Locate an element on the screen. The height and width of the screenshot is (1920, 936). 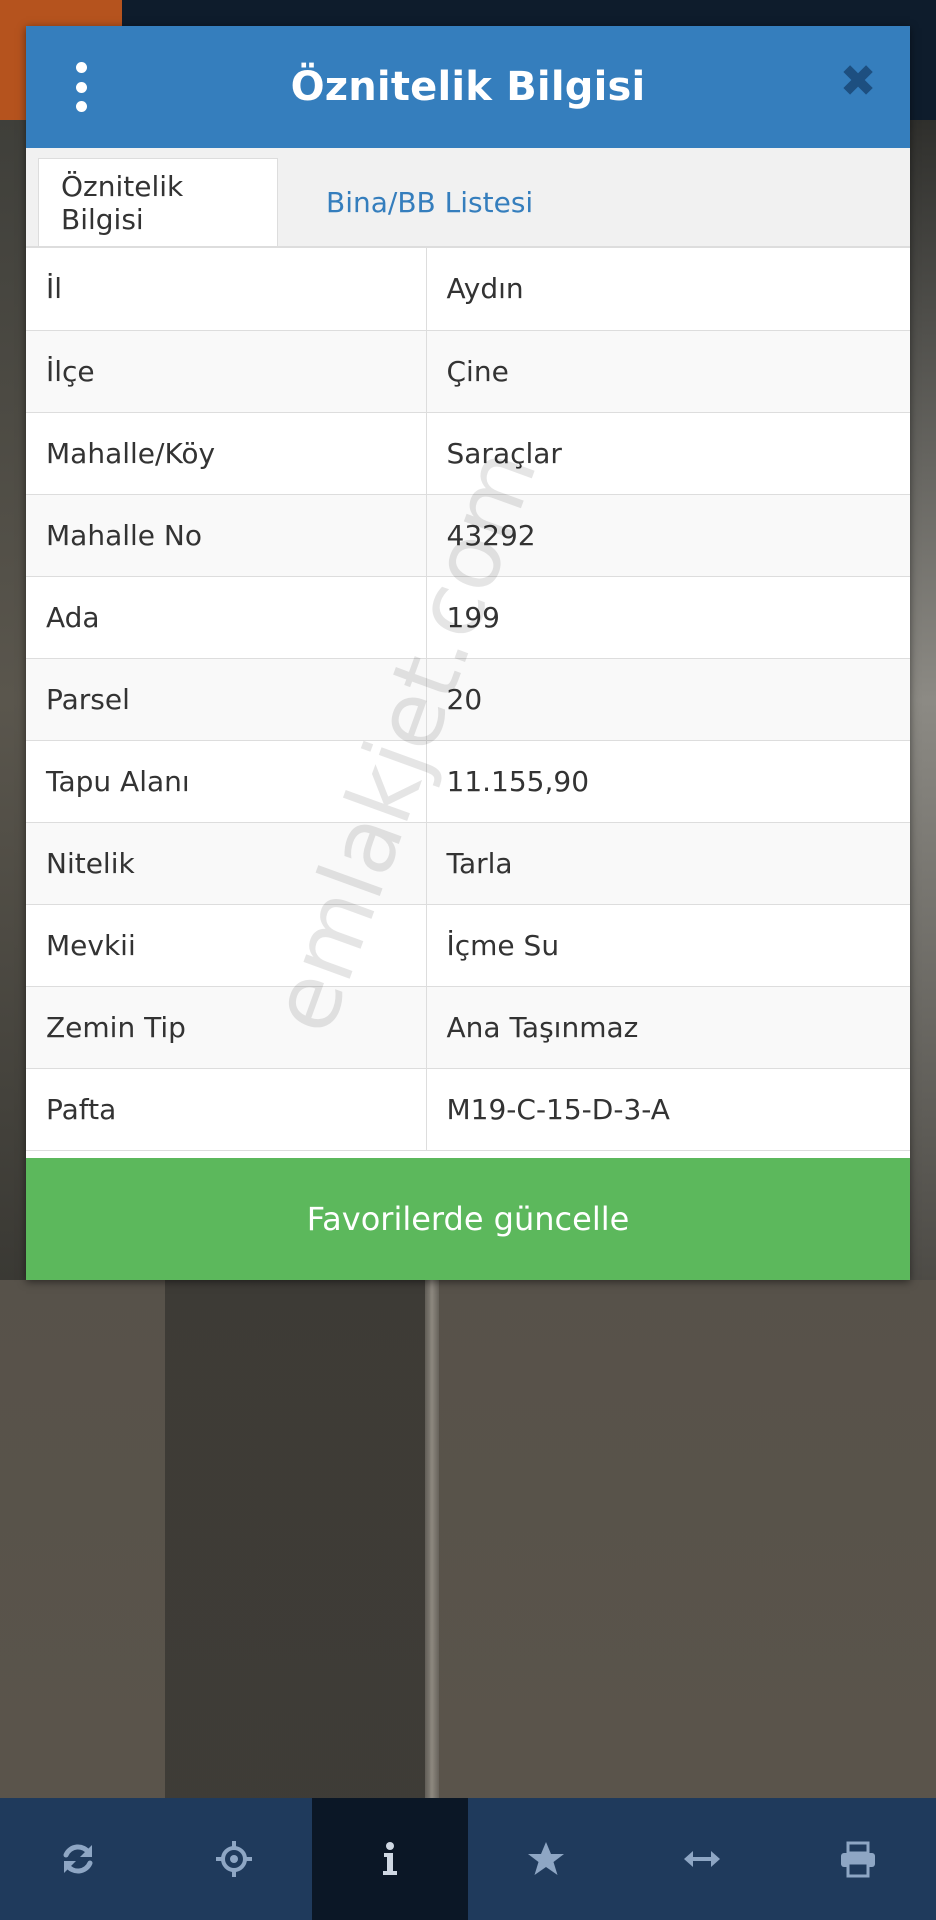
table-row: Nitelik Tarla is located at coordinates (468, 863).